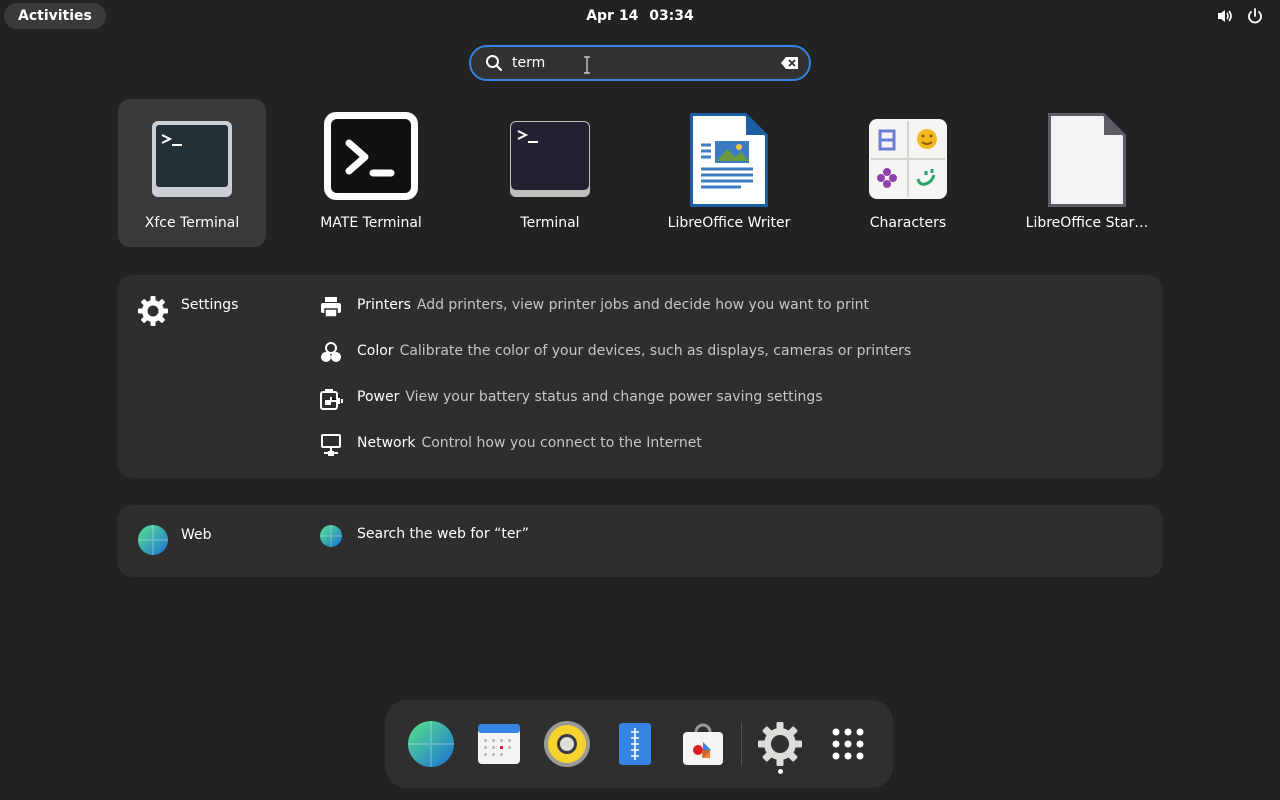 The height and width of the screenshot is (800, 1280). I want to click on app-tile-xfce-terminal: Xfce Terminal, so click(192, 173).